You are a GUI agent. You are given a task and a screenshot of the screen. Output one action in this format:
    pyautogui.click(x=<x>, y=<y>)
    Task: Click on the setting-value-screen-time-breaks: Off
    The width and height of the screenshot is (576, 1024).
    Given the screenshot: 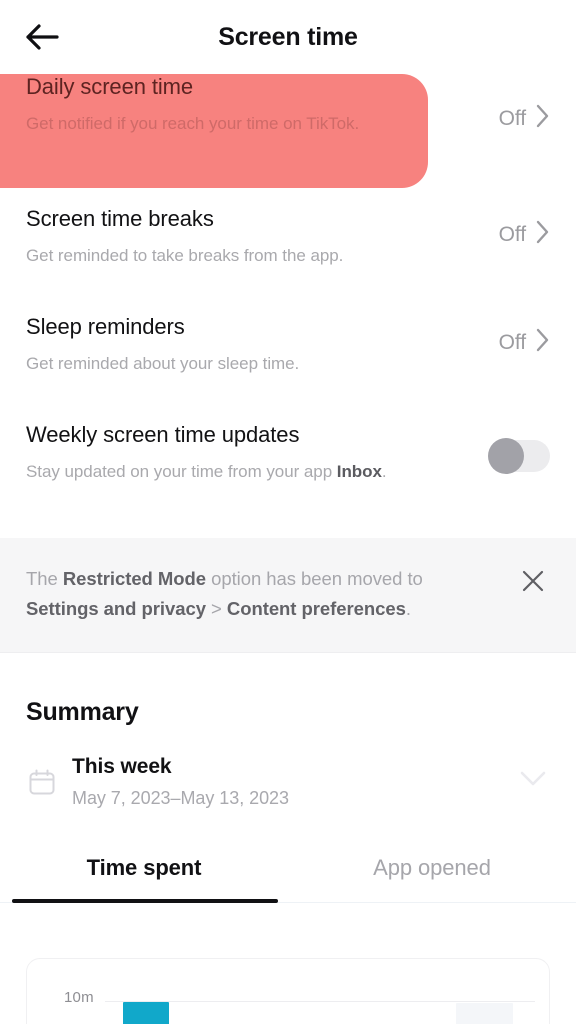 What is the action you would take?
    pyautogui.click(x=524, y=234)
    